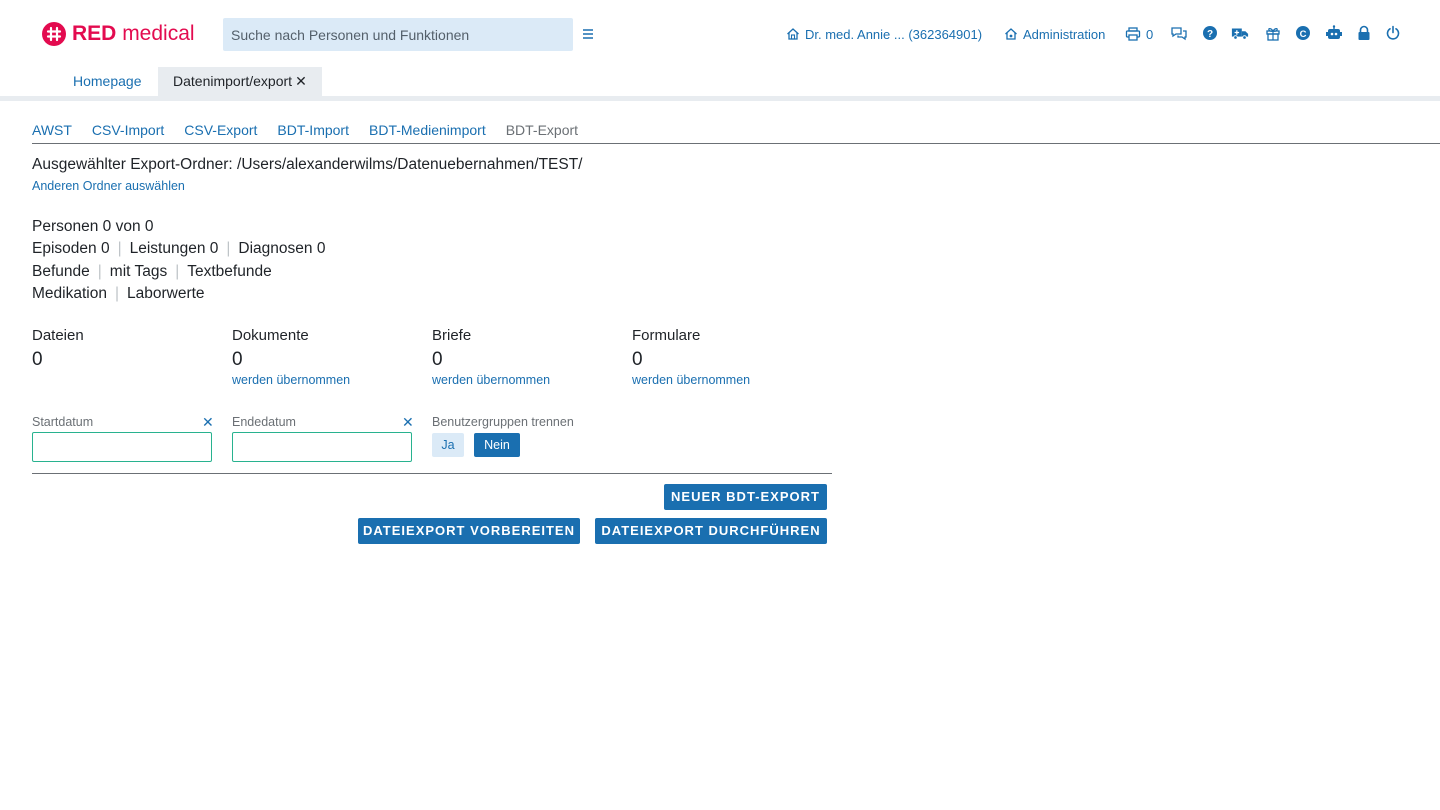 Image resolution: width=1440 pixels, height=810 pixels. Describe the element at coordinates (1133, 34) in the screenshot. I see `printer-icon` at that location.